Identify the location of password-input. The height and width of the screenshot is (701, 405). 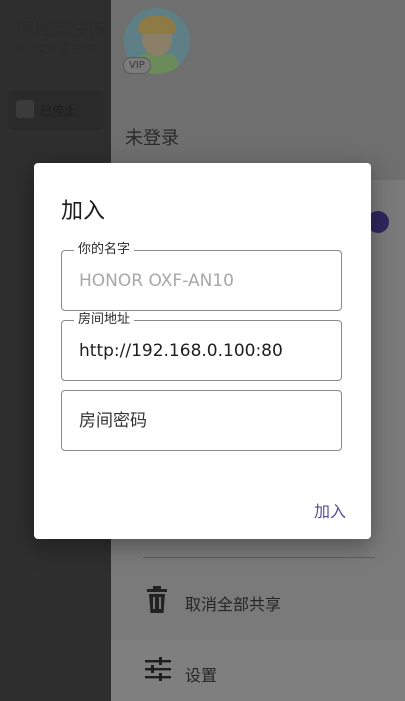
(204, 420).